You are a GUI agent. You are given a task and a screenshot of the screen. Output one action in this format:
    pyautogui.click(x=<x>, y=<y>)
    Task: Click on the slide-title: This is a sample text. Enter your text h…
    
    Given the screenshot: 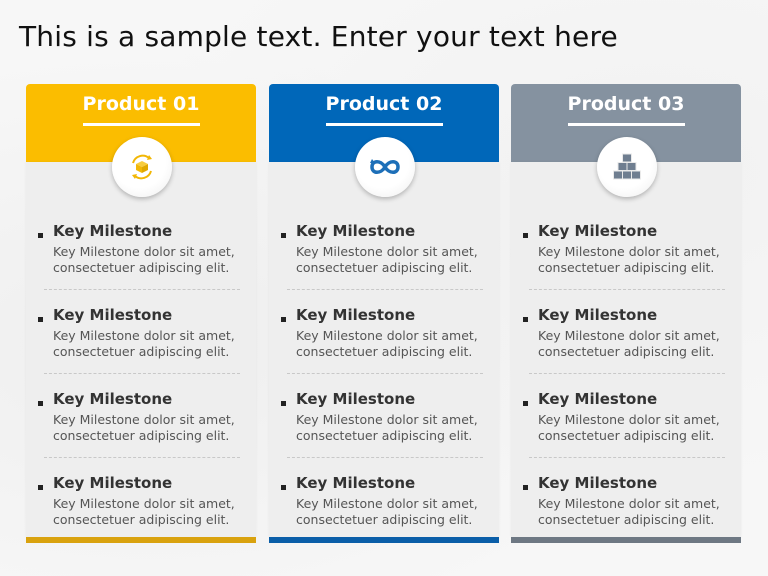 What is the action you would take?
    pyautogui.click(x=318, y=36)
    